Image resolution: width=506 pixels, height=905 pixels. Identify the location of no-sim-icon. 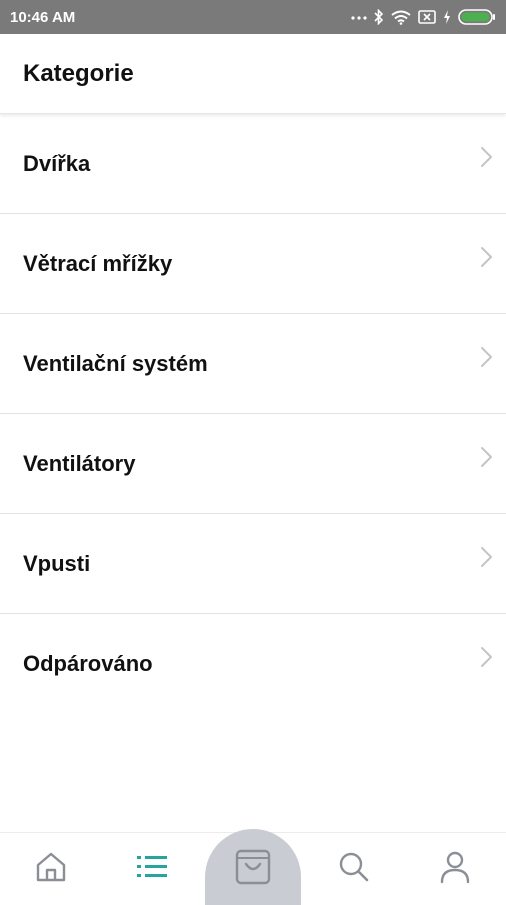
(427, 17).